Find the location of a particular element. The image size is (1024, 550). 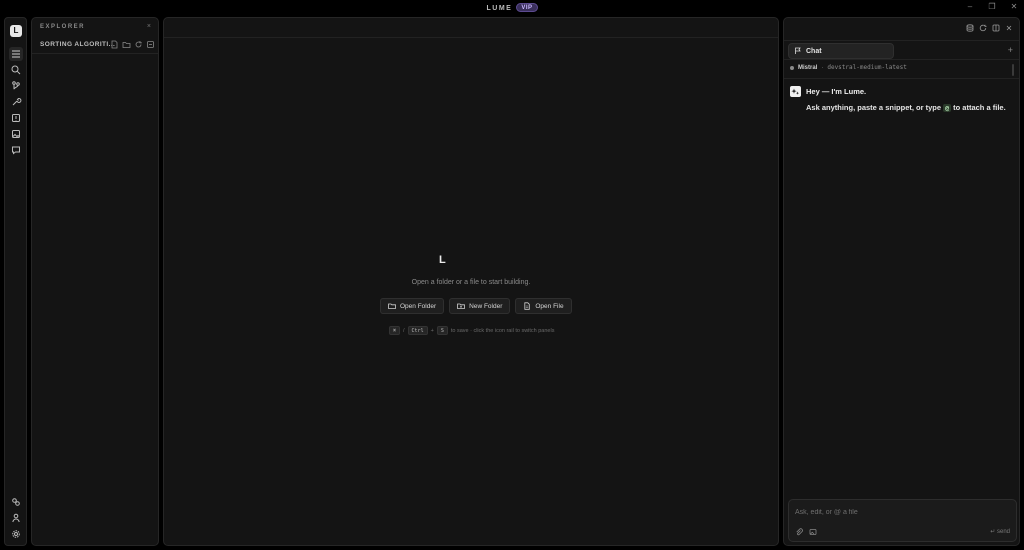

comment-icon is located at coordinates (16, 150).